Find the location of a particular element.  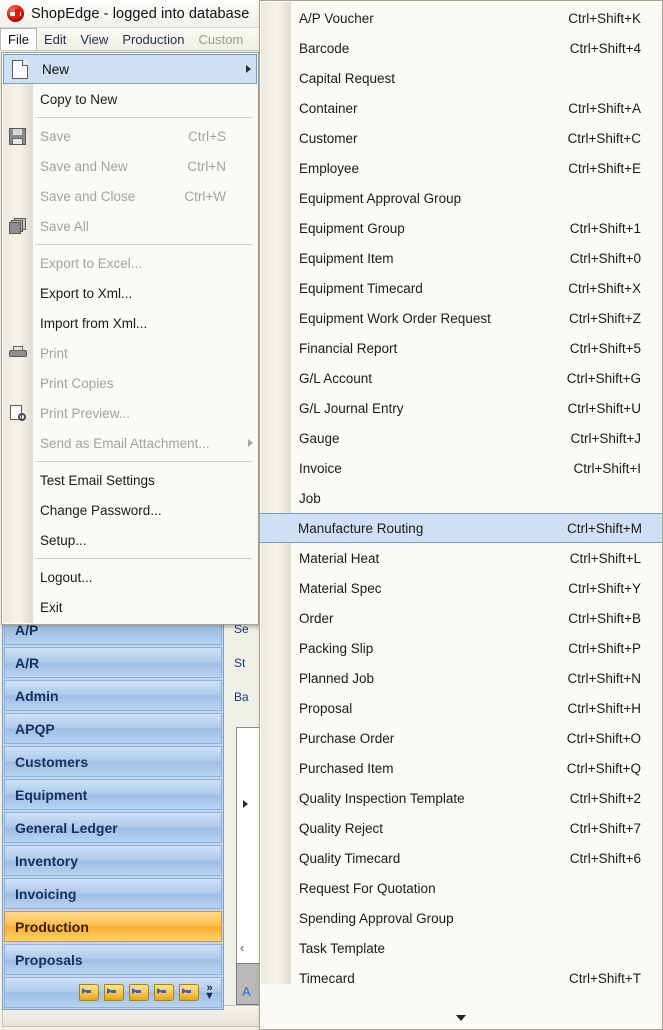

new-submenu-item-proposal: Proposal Ctrl+Shift+H is located at coordinates (461, 708).